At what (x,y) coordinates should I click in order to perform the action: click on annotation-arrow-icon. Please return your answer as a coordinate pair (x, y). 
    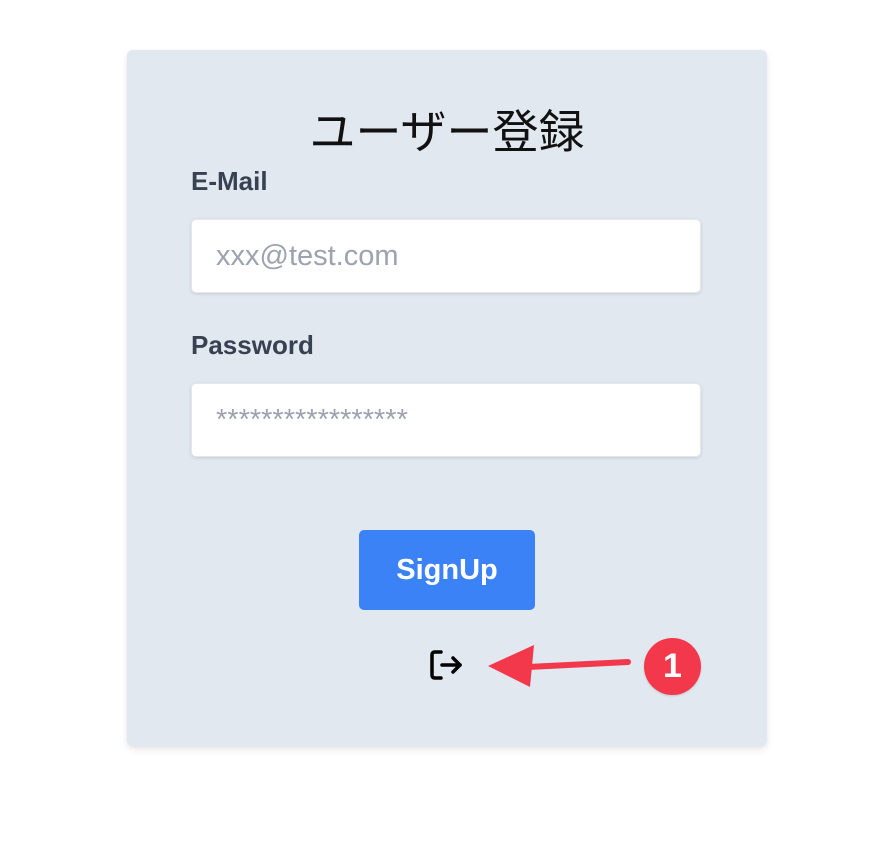
    Looking at the image, I should click on (559, 666).